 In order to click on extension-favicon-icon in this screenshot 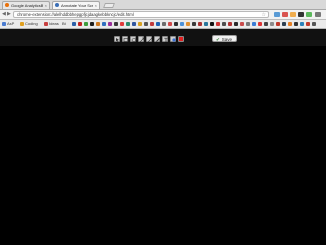, I will do `click(57, 5)`.